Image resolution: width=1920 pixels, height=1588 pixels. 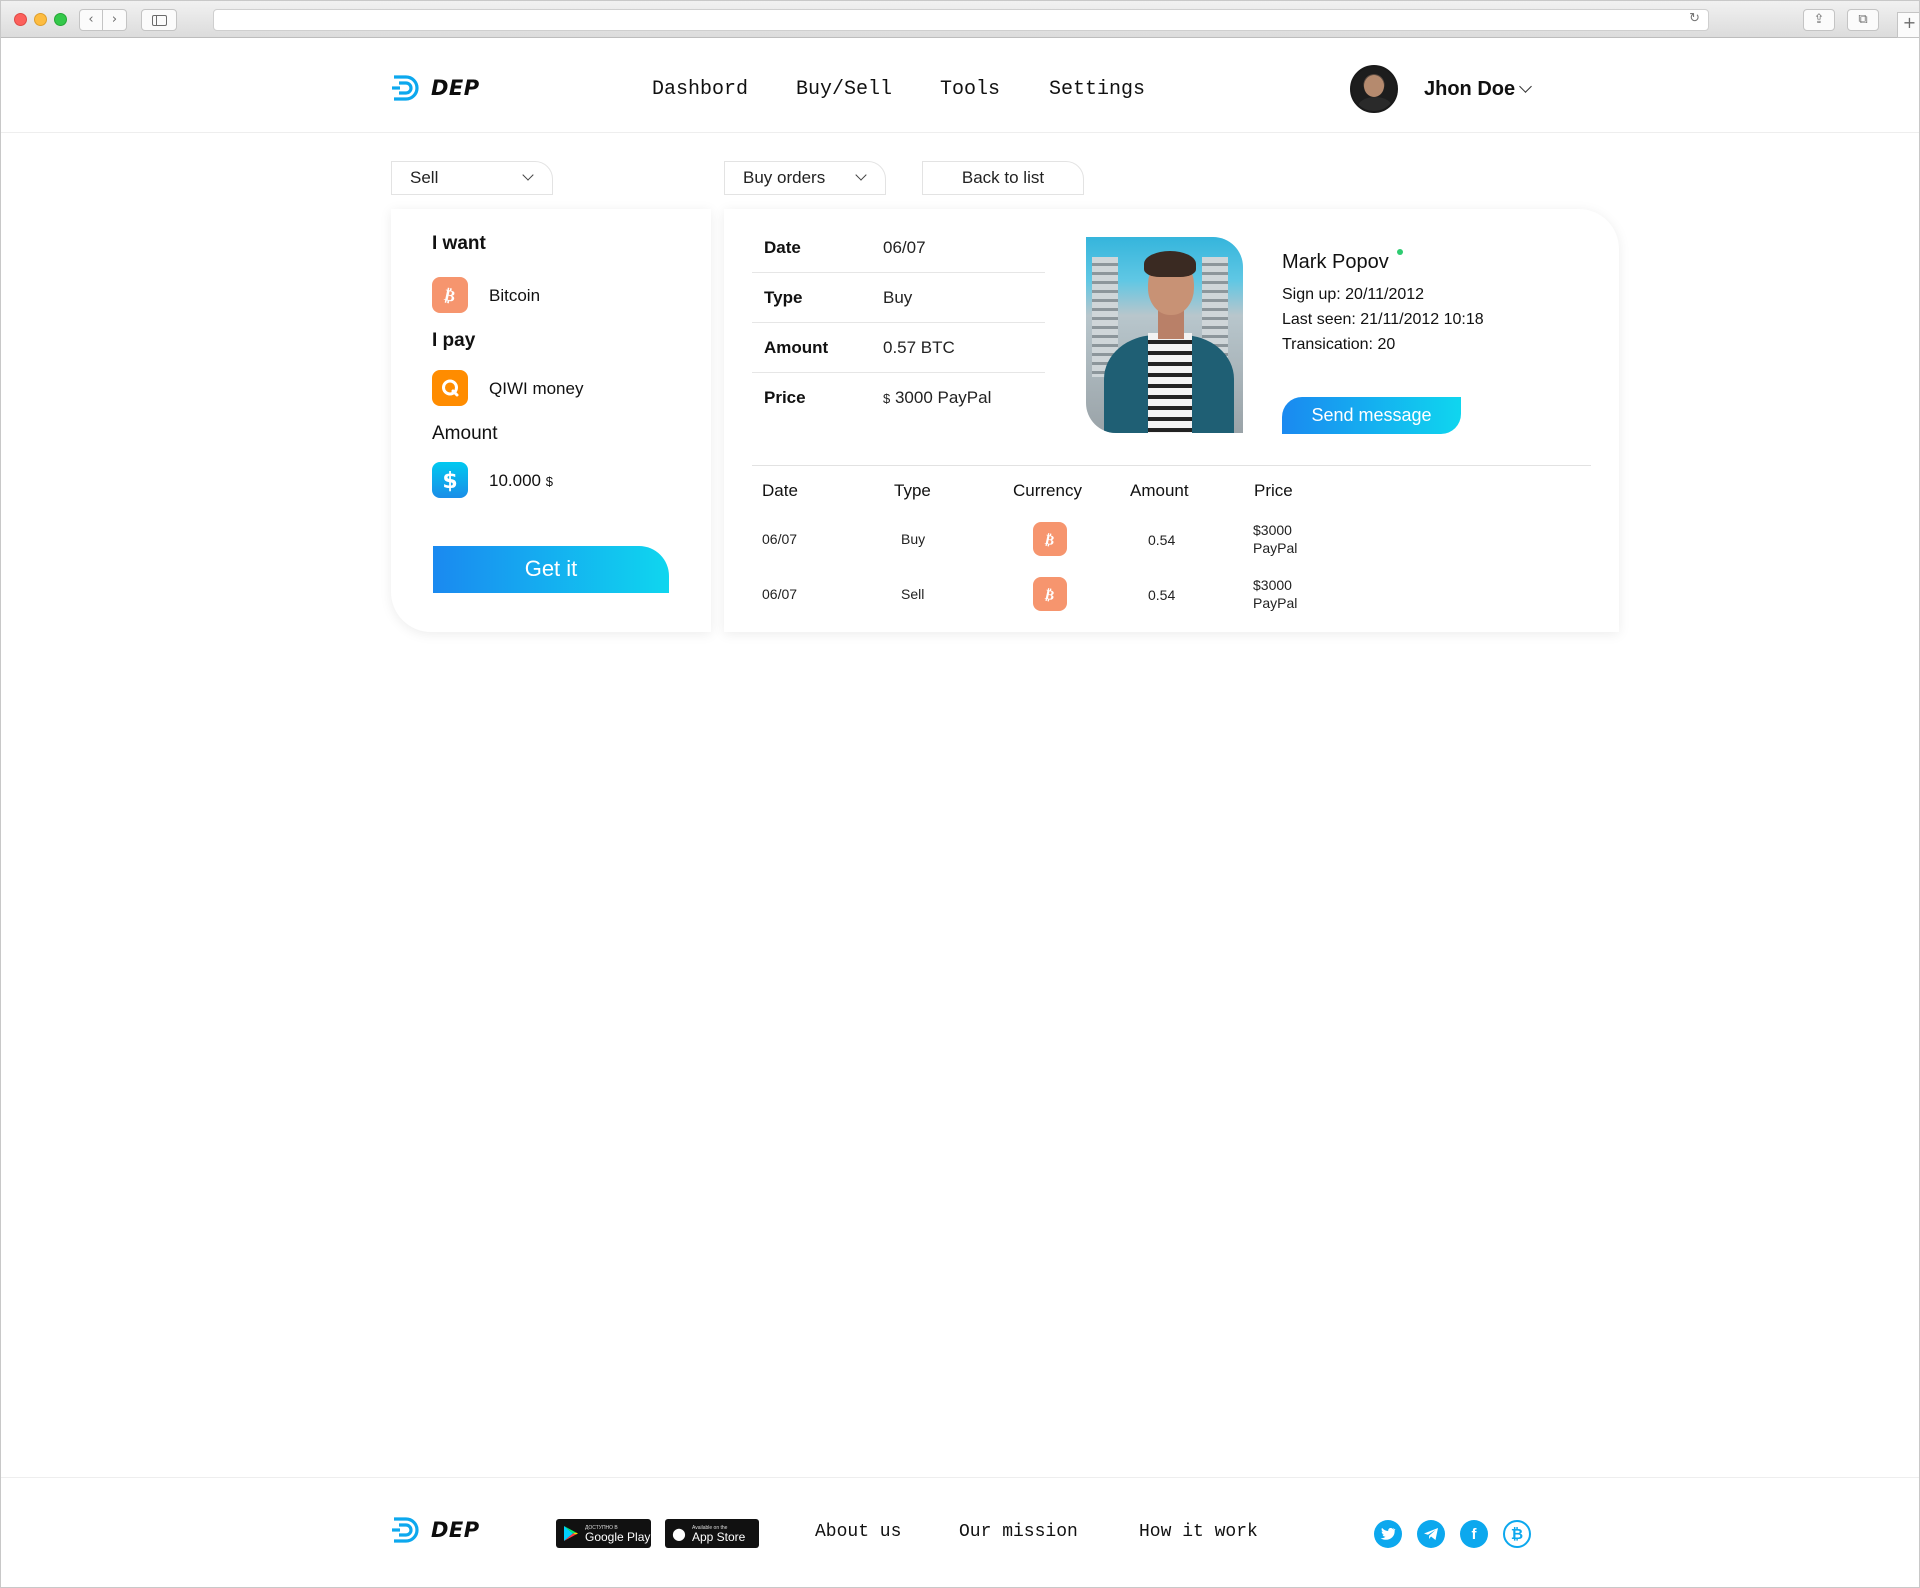 What do you see at coordinates (1431, 1534) in the screenshot?
I see `telegram-icon` at bounding box center [1431, 1534].